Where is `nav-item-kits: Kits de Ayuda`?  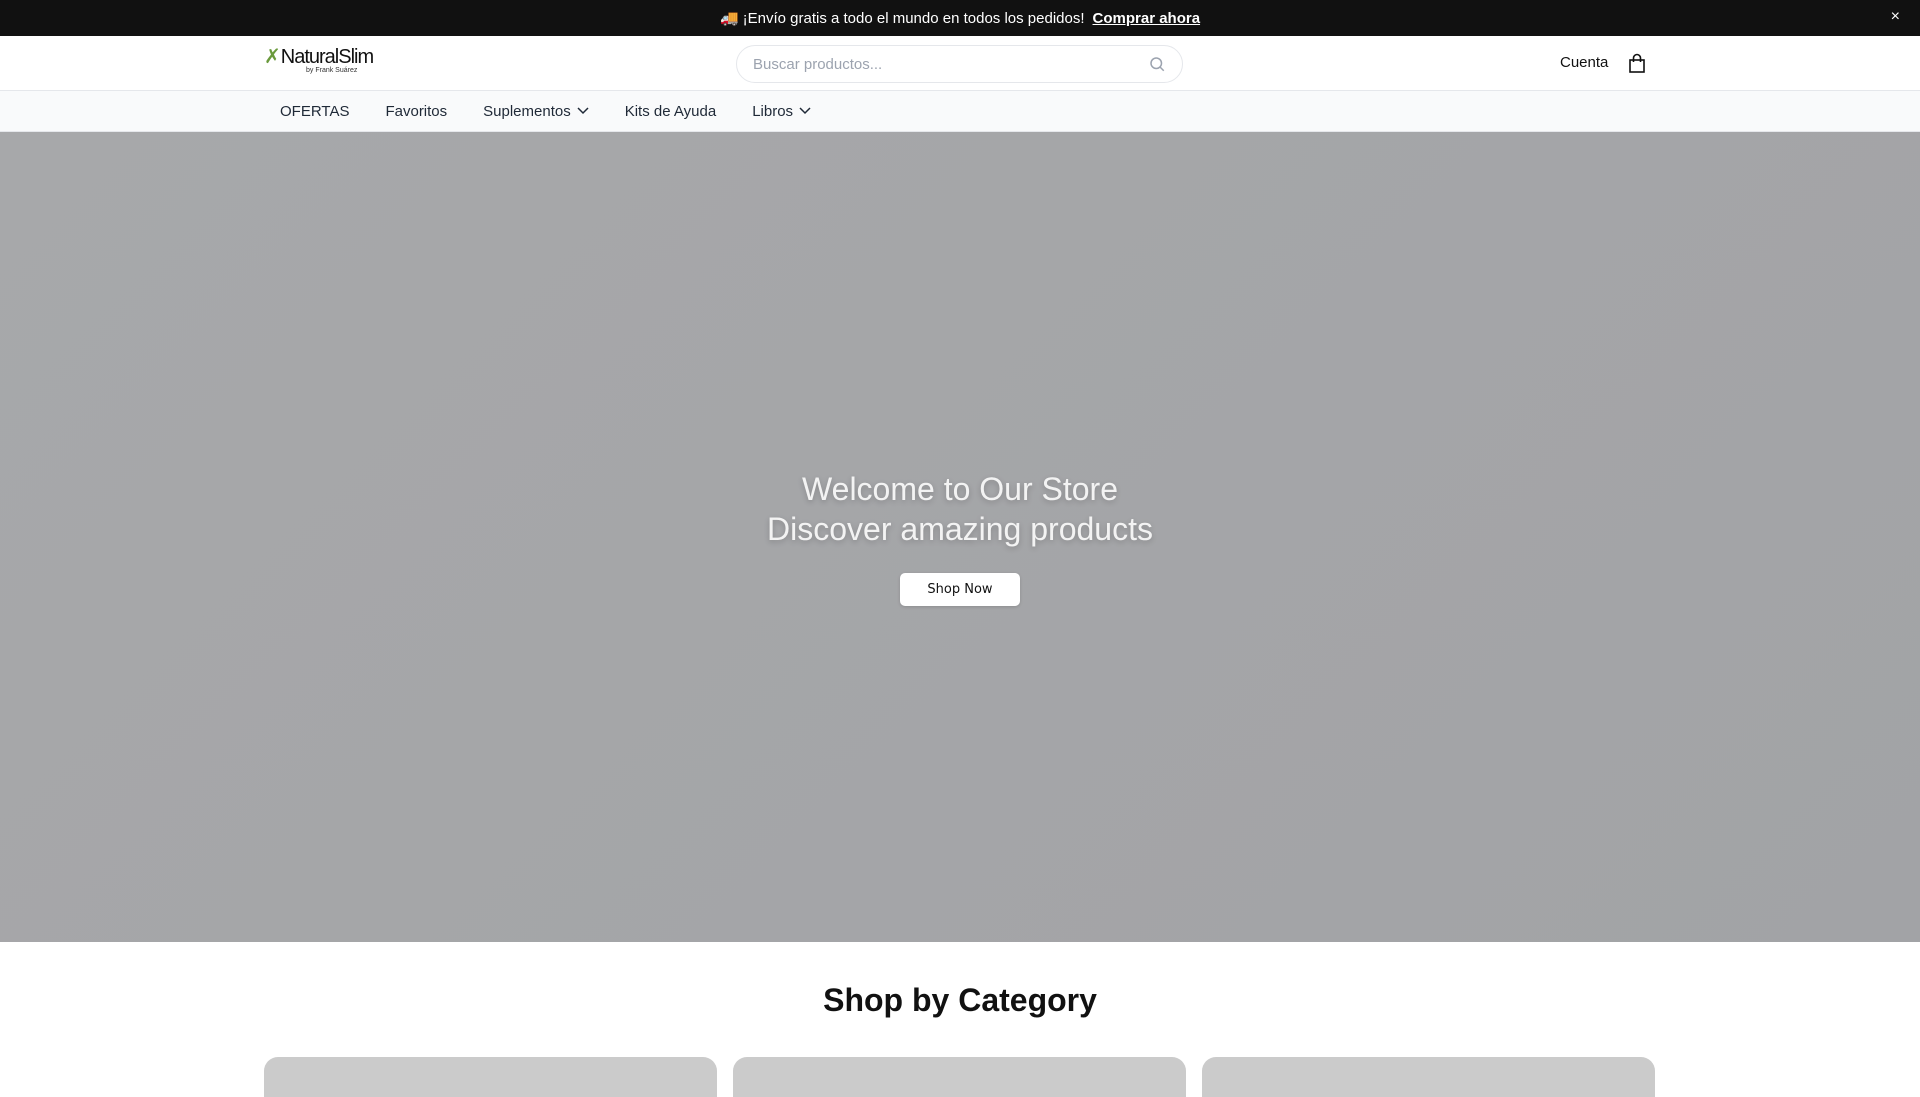 nav-item-kits: Kits de Ayuda is located at coordinates (670, 111).